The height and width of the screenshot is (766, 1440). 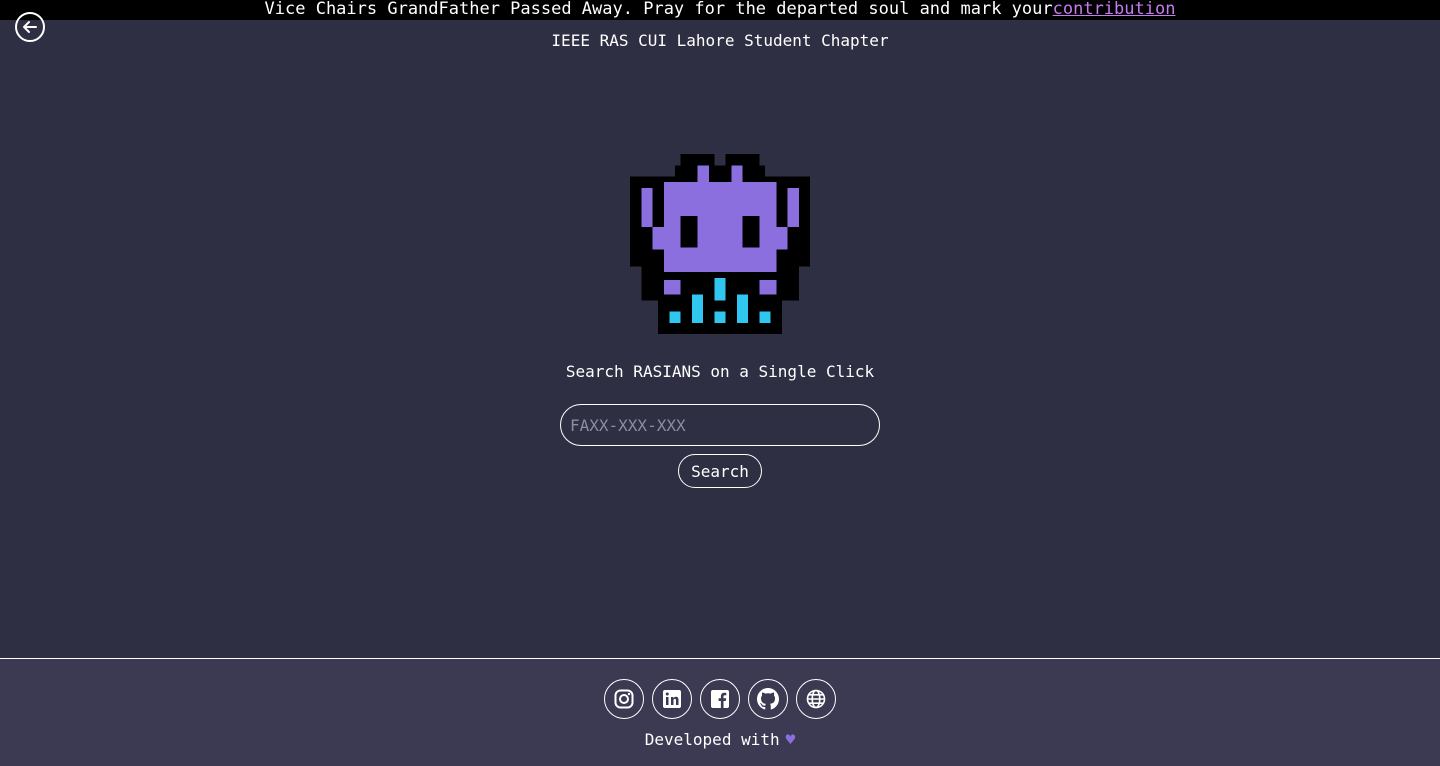 I want to click on chapter-title: IEEE RAS CUI Lahore Student Chapter, so click(x=720, y=40).